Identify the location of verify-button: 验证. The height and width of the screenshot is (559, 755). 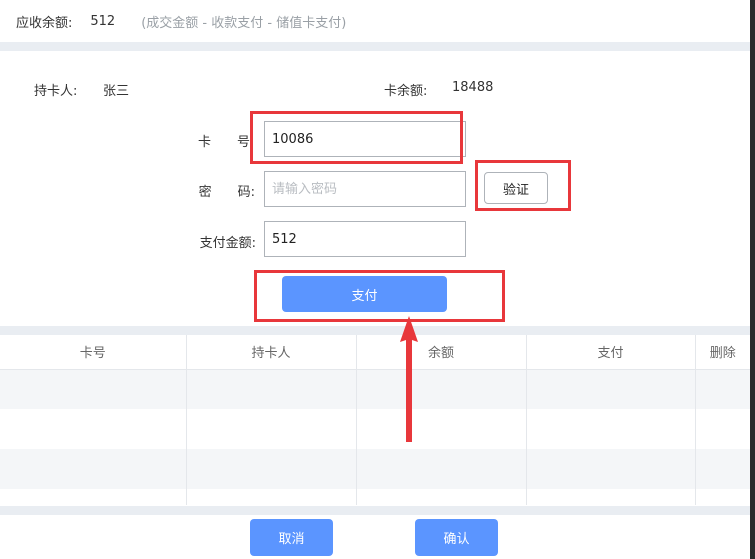
(516, 188).